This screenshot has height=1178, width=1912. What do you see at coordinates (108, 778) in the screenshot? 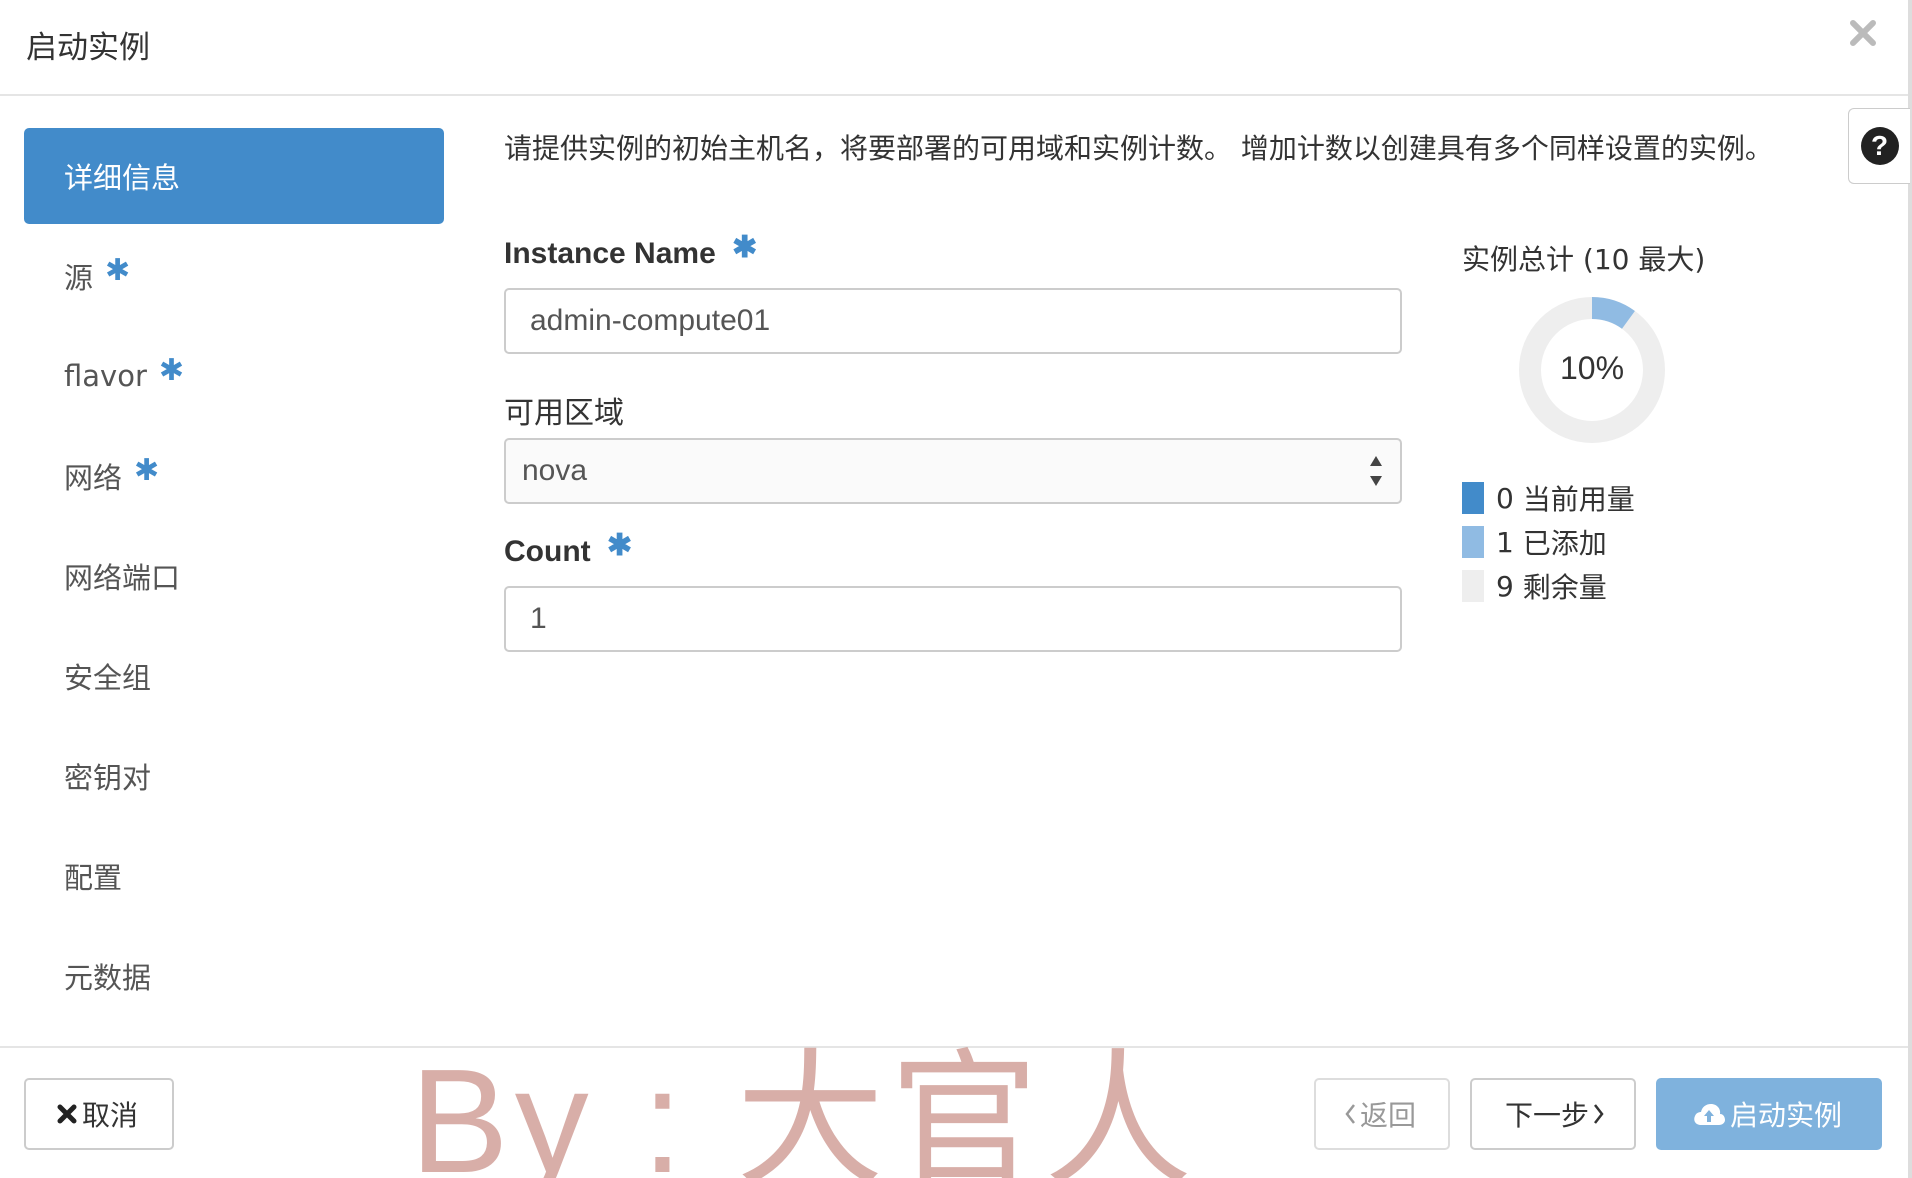
I see `sidebar-item-label: 密钥对` at bounding box center [108, 778].